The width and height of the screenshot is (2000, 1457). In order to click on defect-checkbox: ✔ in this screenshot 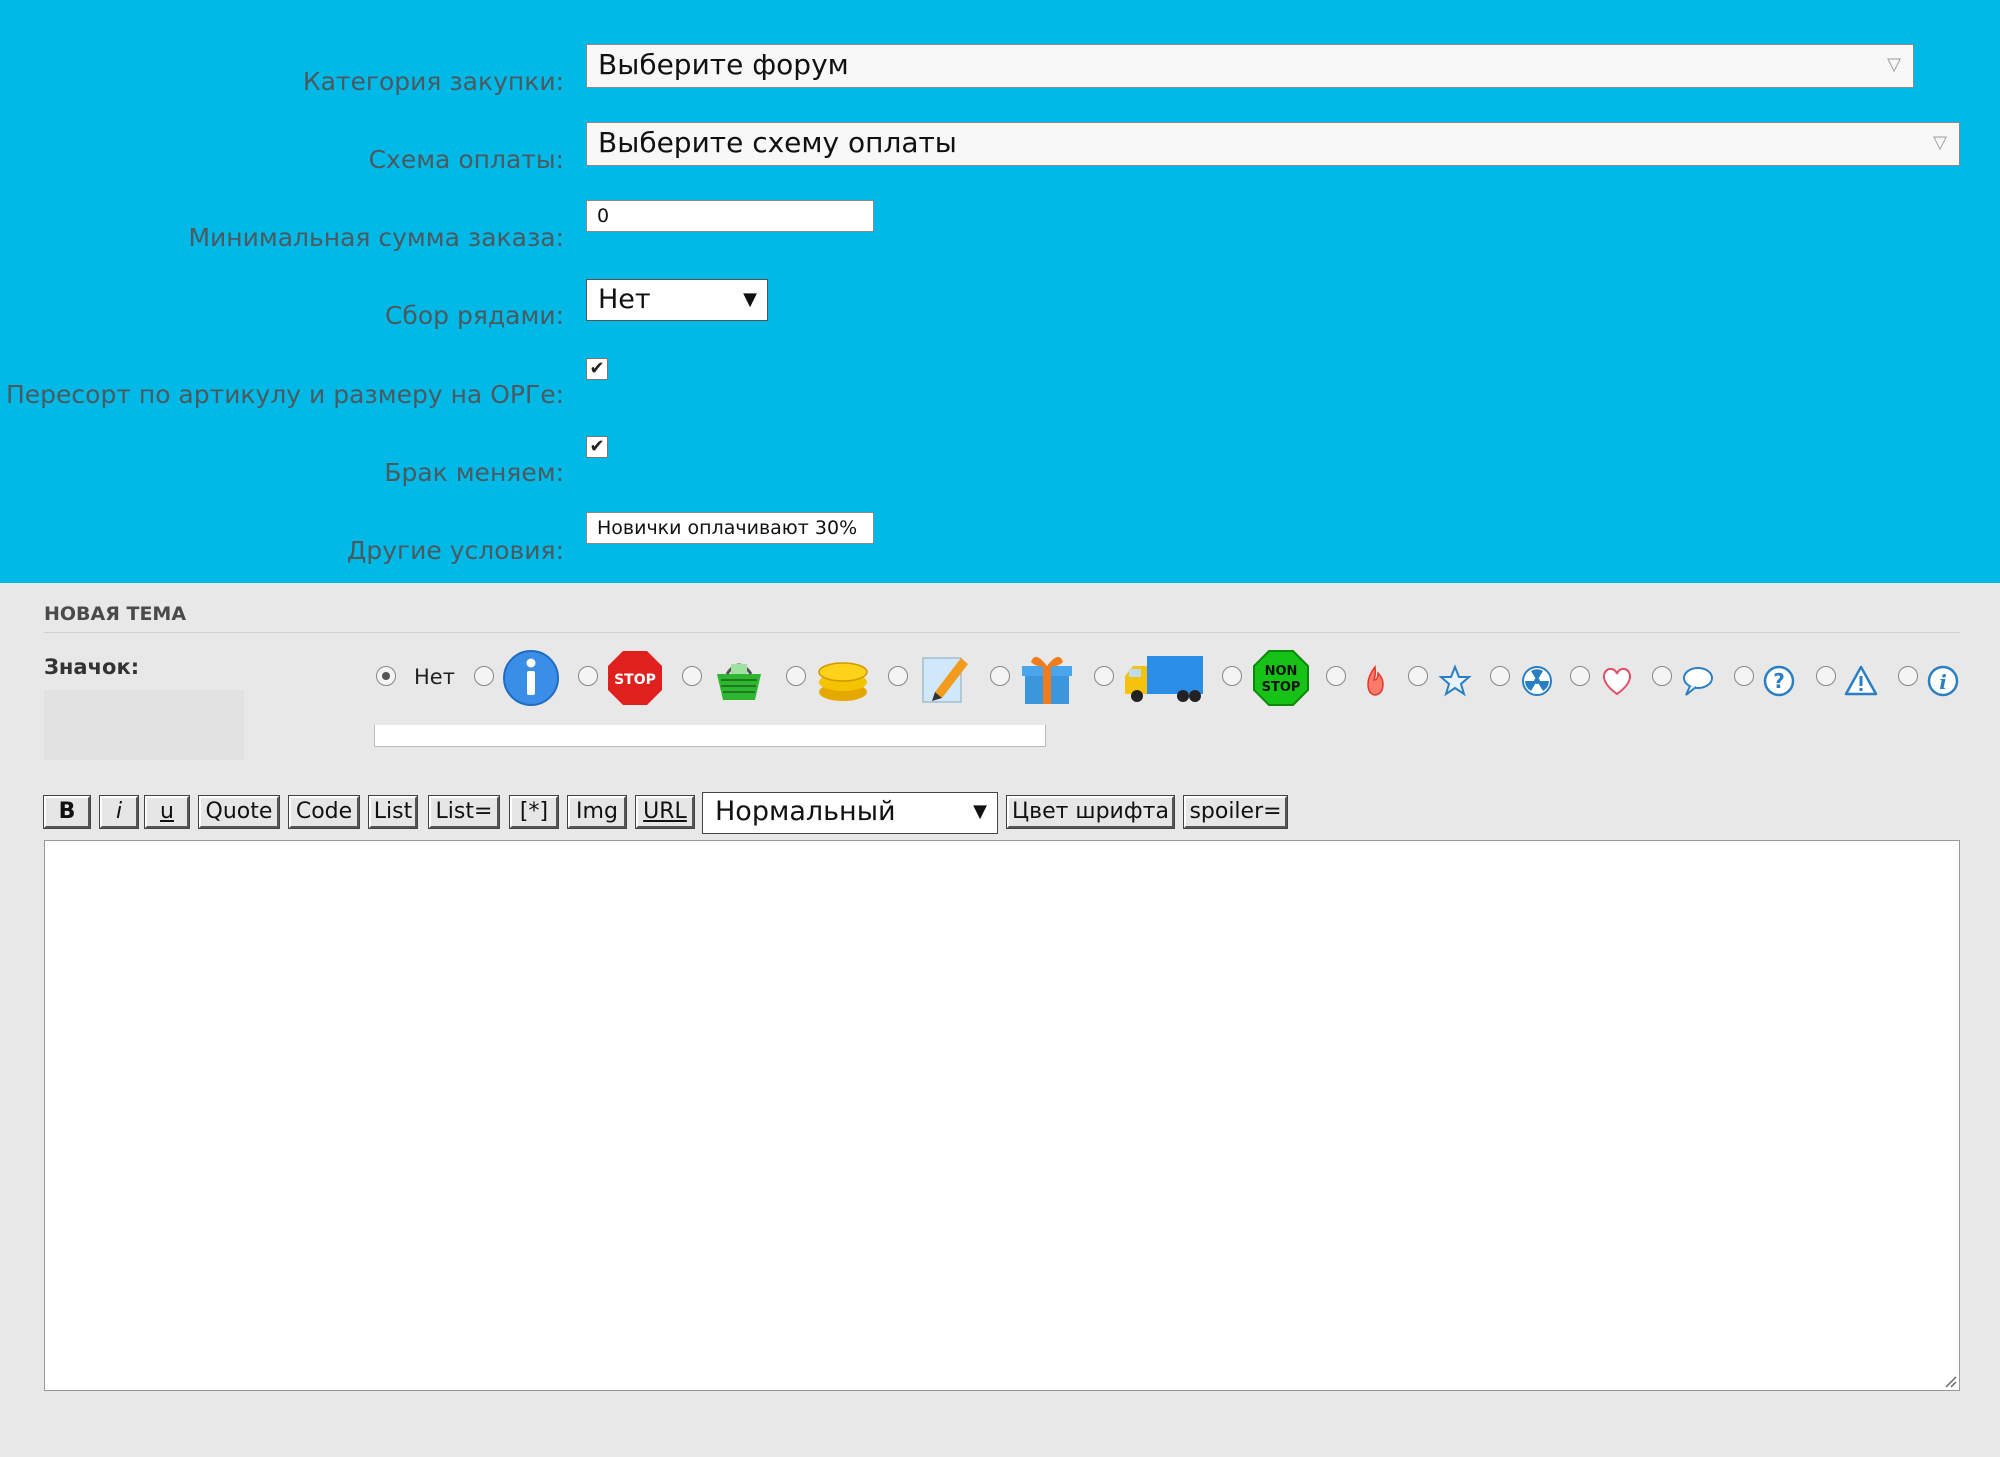, I will do `click(597, 447)`.